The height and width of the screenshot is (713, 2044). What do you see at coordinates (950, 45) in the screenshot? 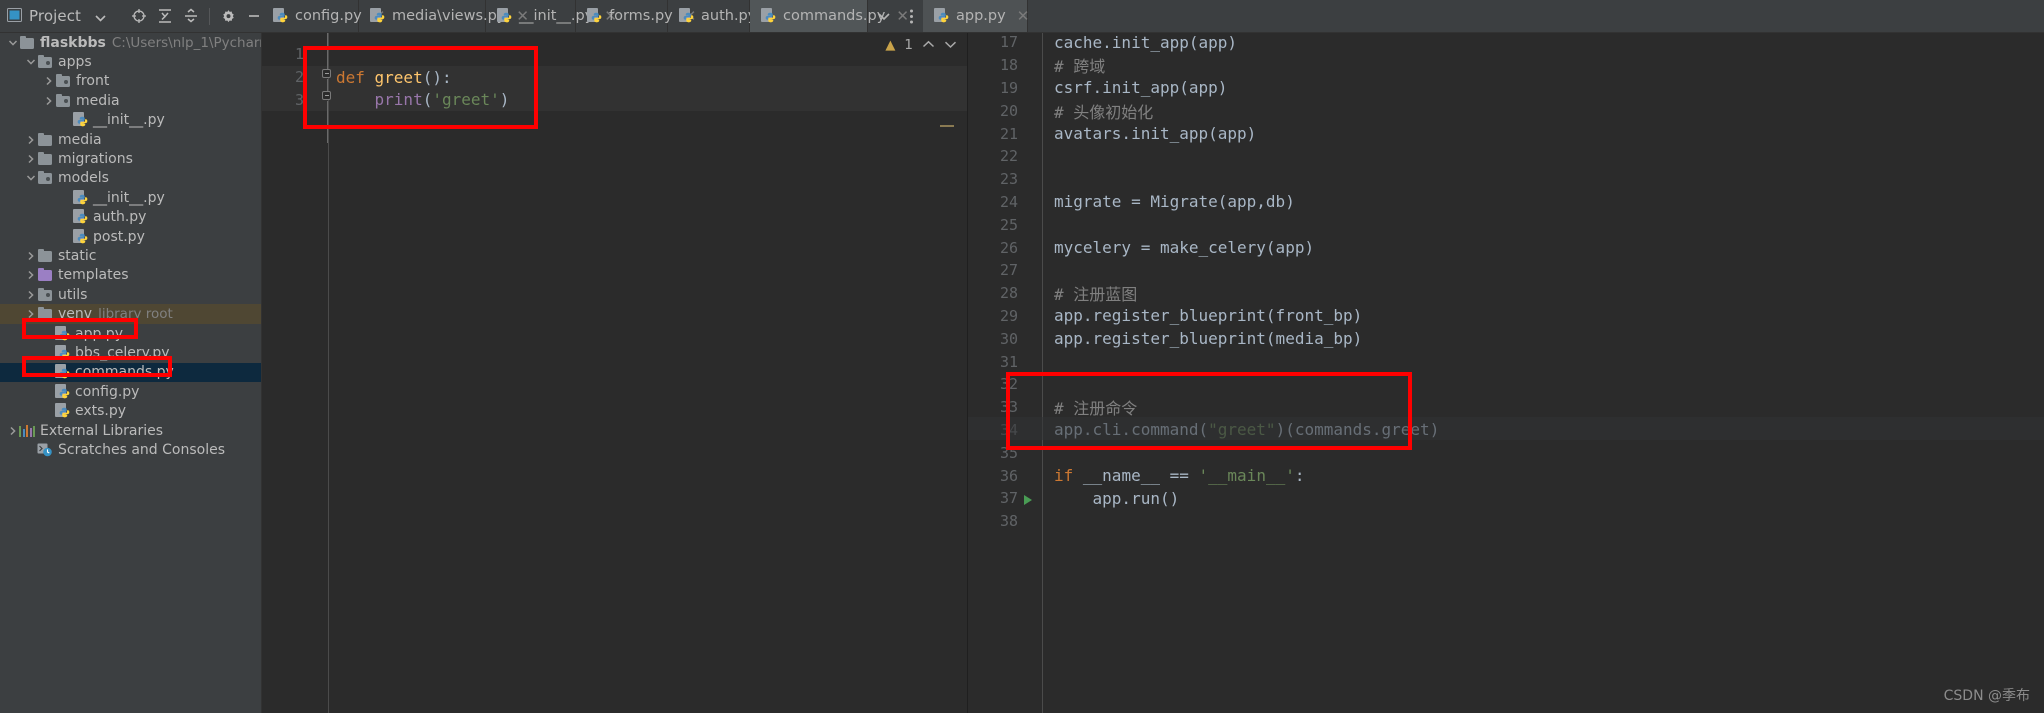
I see `next-problem-icon` at bounding box center [950, 45].